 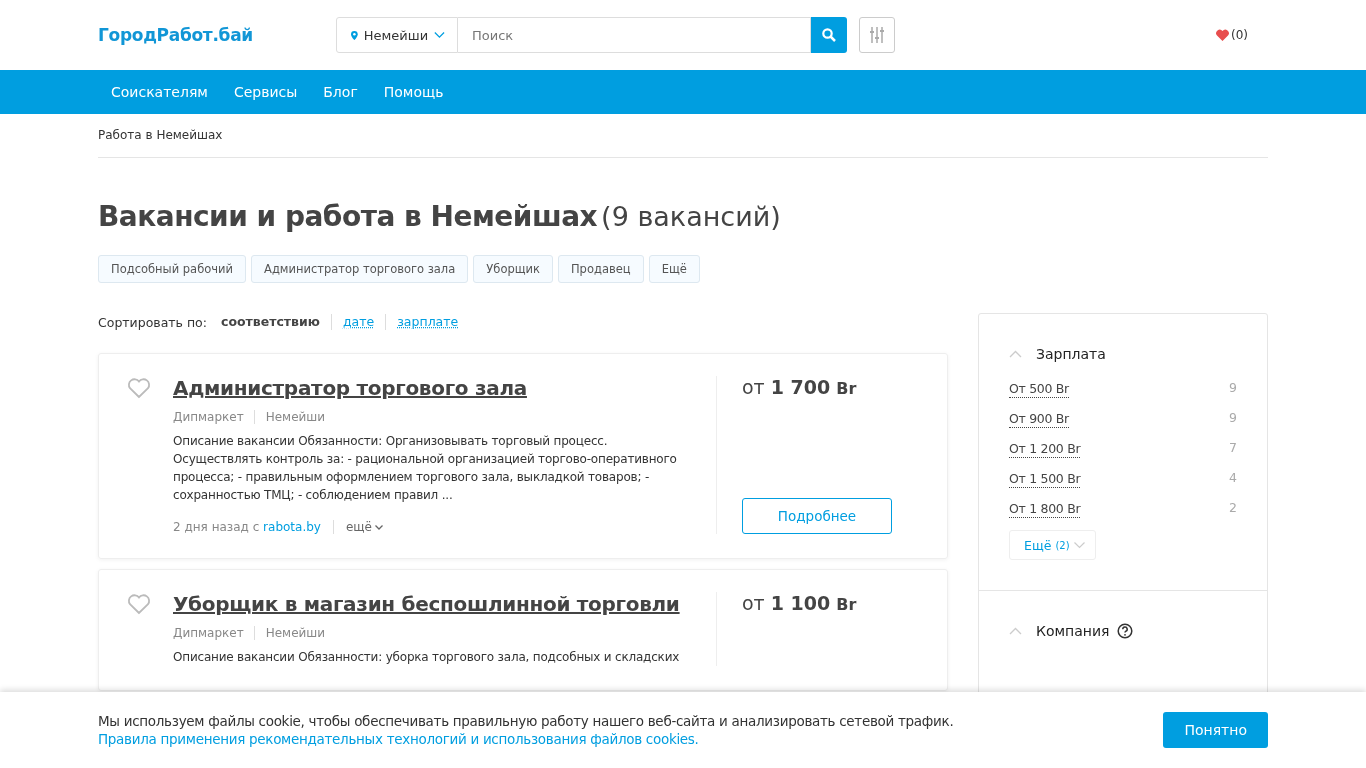 What do you see at coordinates (1045, 479) in the screenshot?
I see `salary-filter-link: От 1 500 Br` at bounding box center [1045, 479].